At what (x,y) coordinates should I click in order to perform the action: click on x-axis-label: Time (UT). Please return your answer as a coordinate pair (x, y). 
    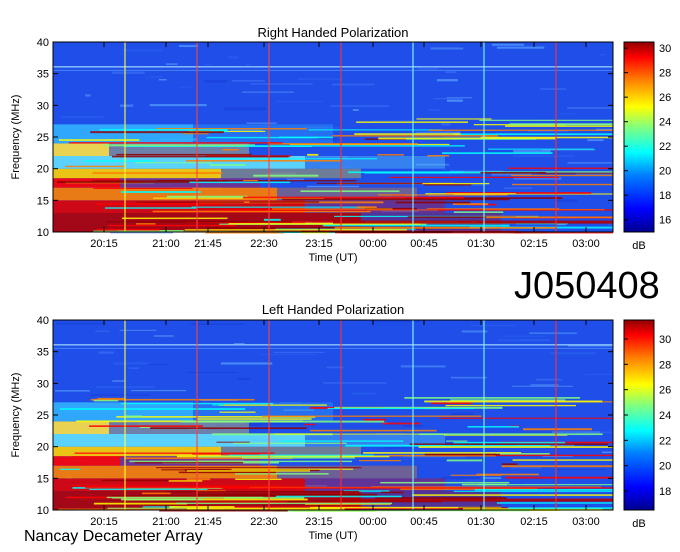
    Looking at the image, I should click on (332, 536).